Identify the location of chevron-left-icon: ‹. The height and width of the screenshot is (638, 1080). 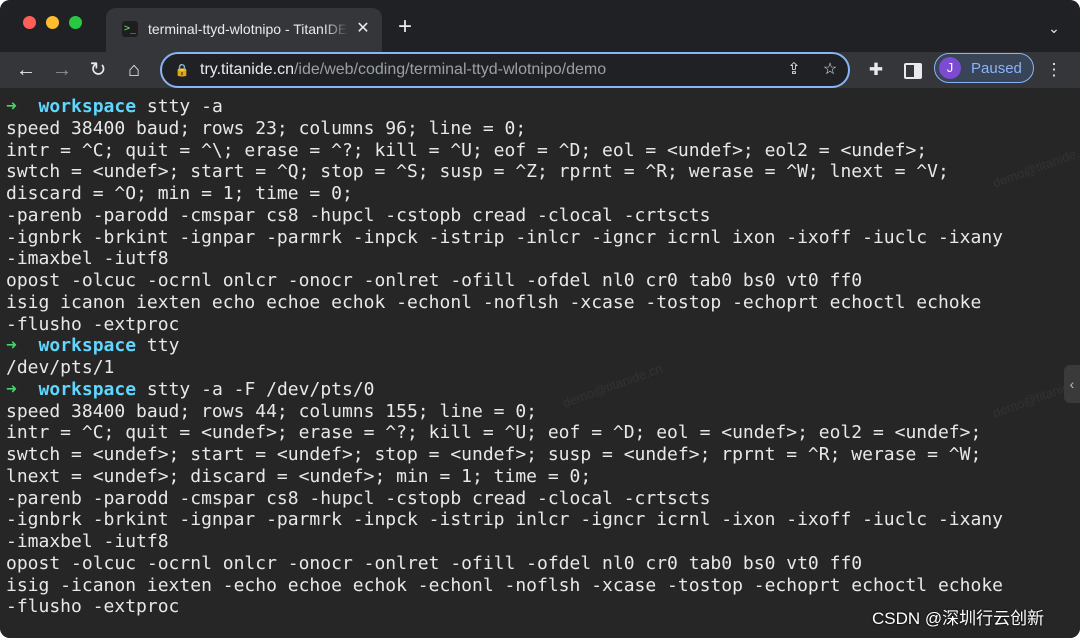
(1072, 384).